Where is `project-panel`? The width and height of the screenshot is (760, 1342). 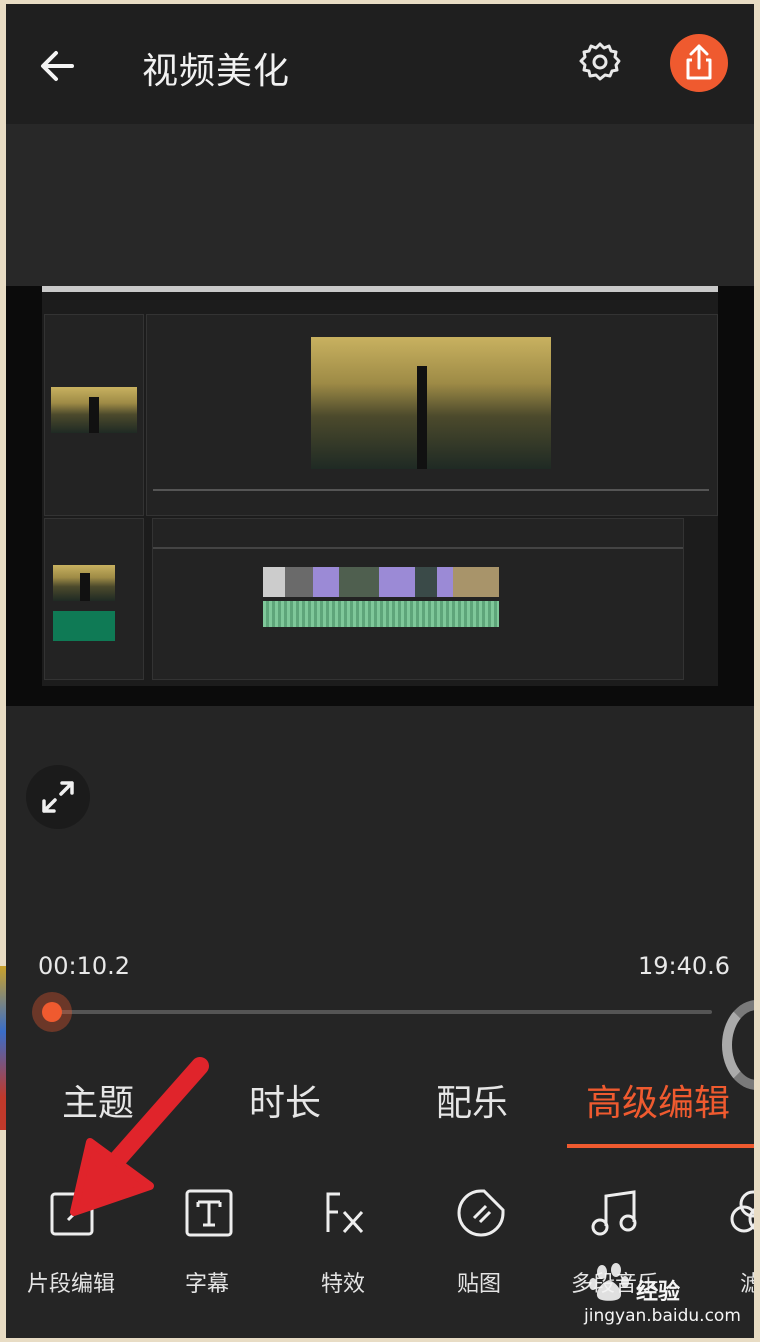 project-panel is located at coordinates (94, 599).